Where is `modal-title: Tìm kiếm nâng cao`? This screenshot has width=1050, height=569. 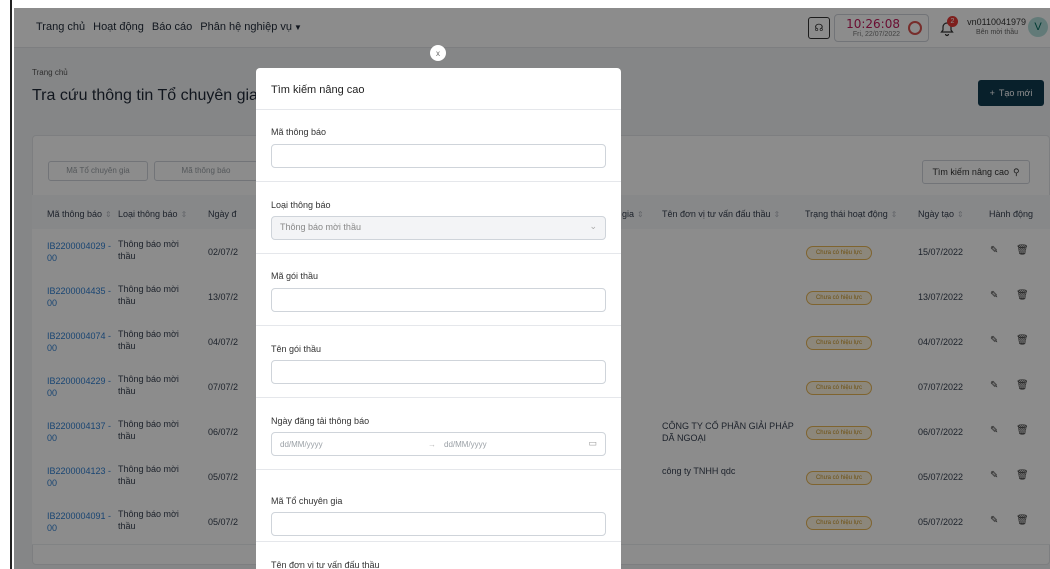 modal-title: Tìm kiếm nâng cao is located at coordinates (318, 90).